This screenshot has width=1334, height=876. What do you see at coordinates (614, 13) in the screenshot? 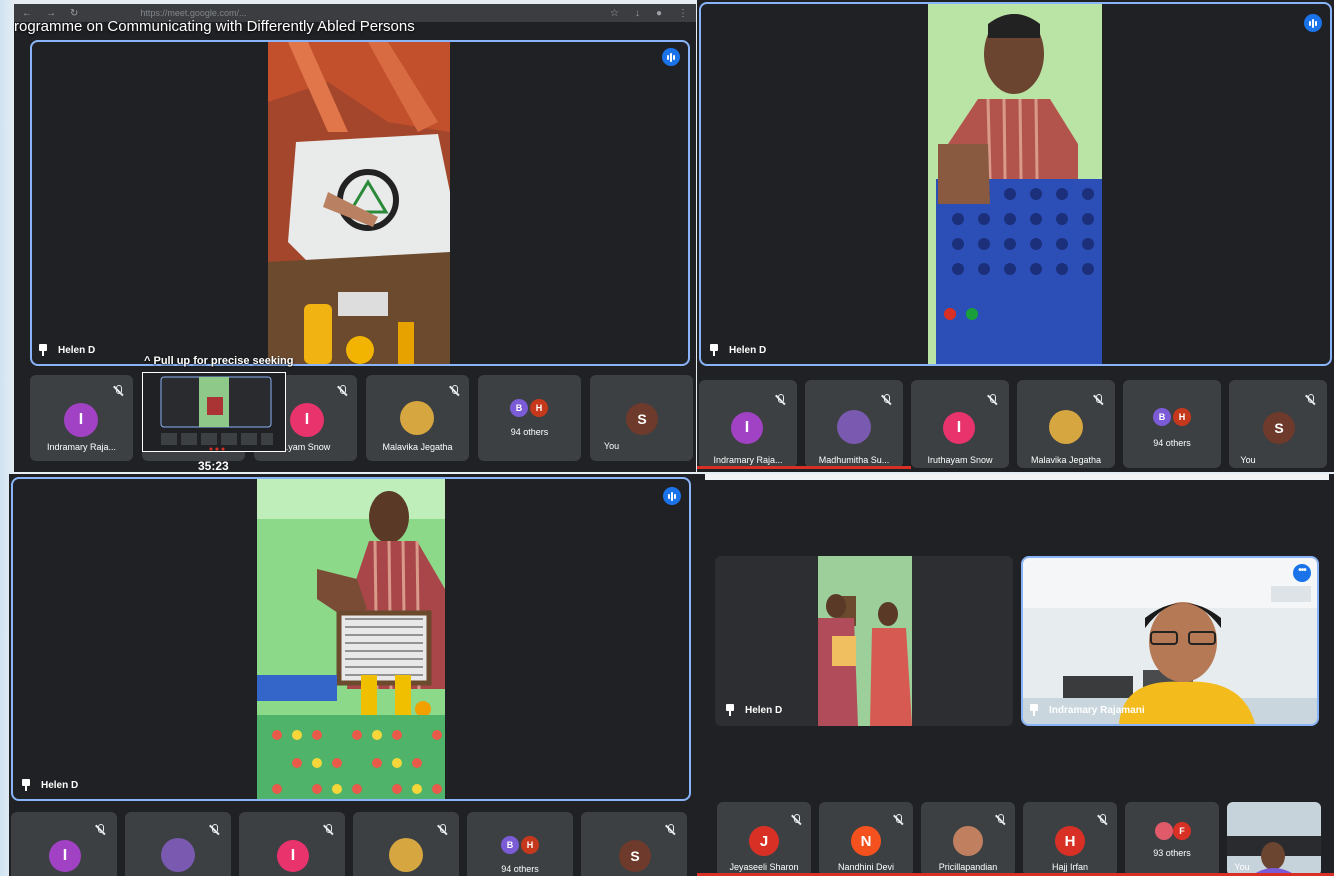
I see `star-icon: ☆` at bounding box center [614, 13].